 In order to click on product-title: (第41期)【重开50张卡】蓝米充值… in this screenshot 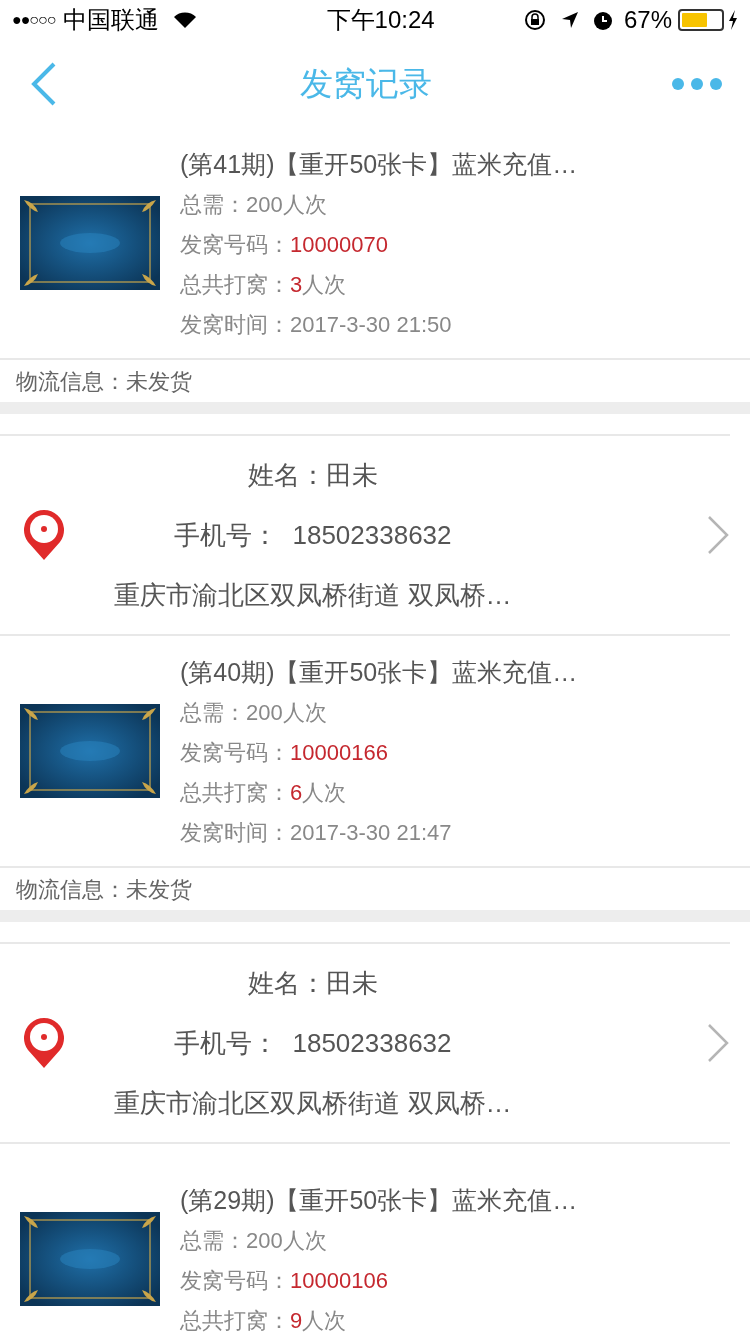, I will do `click(379, 164)`.